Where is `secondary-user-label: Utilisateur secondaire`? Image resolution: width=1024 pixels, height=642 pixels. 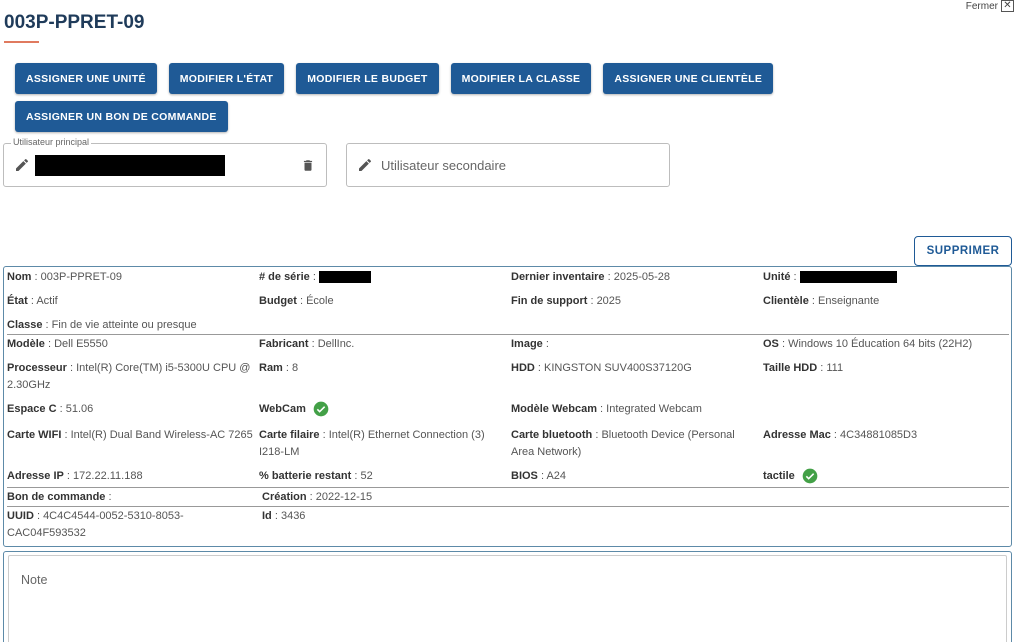
secondary-user-label: Utilisateur secondaire is located at coordinates (444, 165).